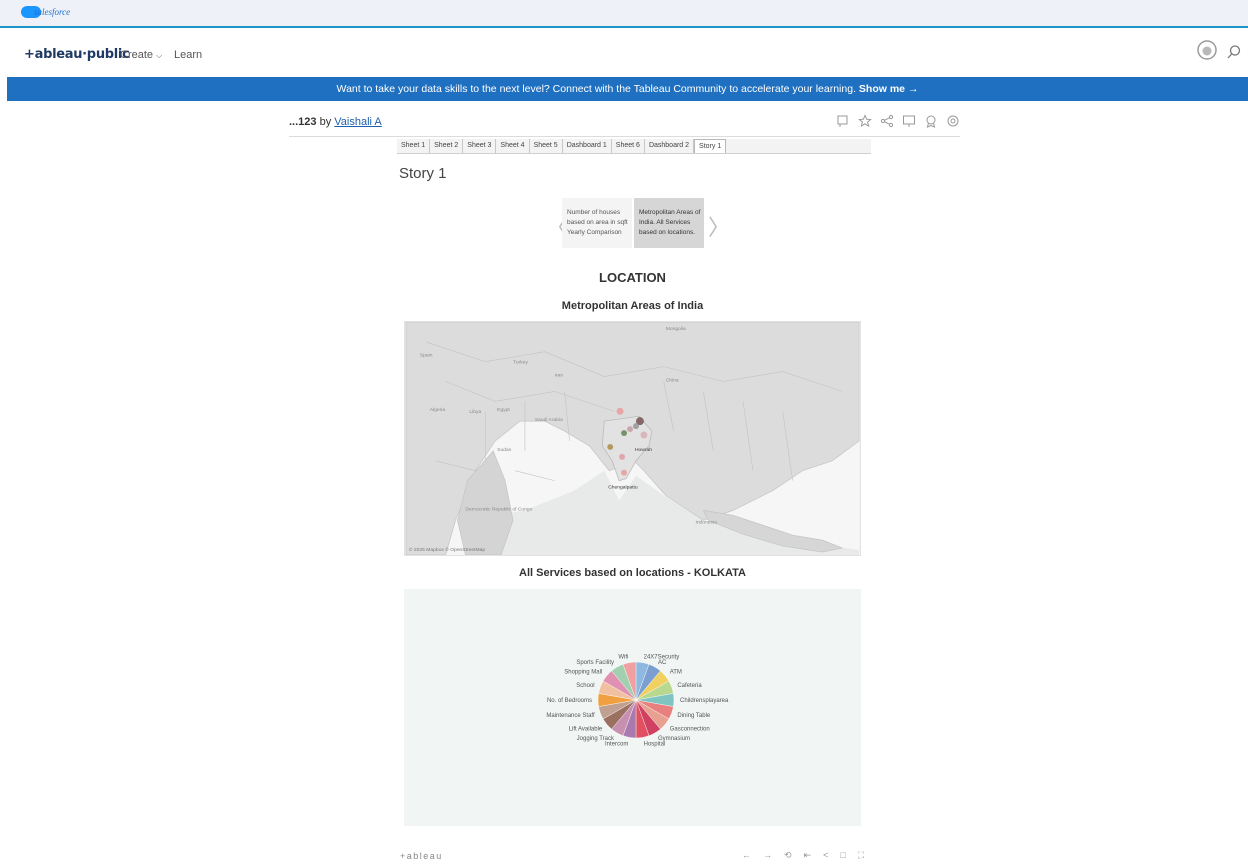 Image resolution: width=1248 pixels, height=864 pixels. I want to click on map-label-indonesia: Indonesia, so click(706, 522).